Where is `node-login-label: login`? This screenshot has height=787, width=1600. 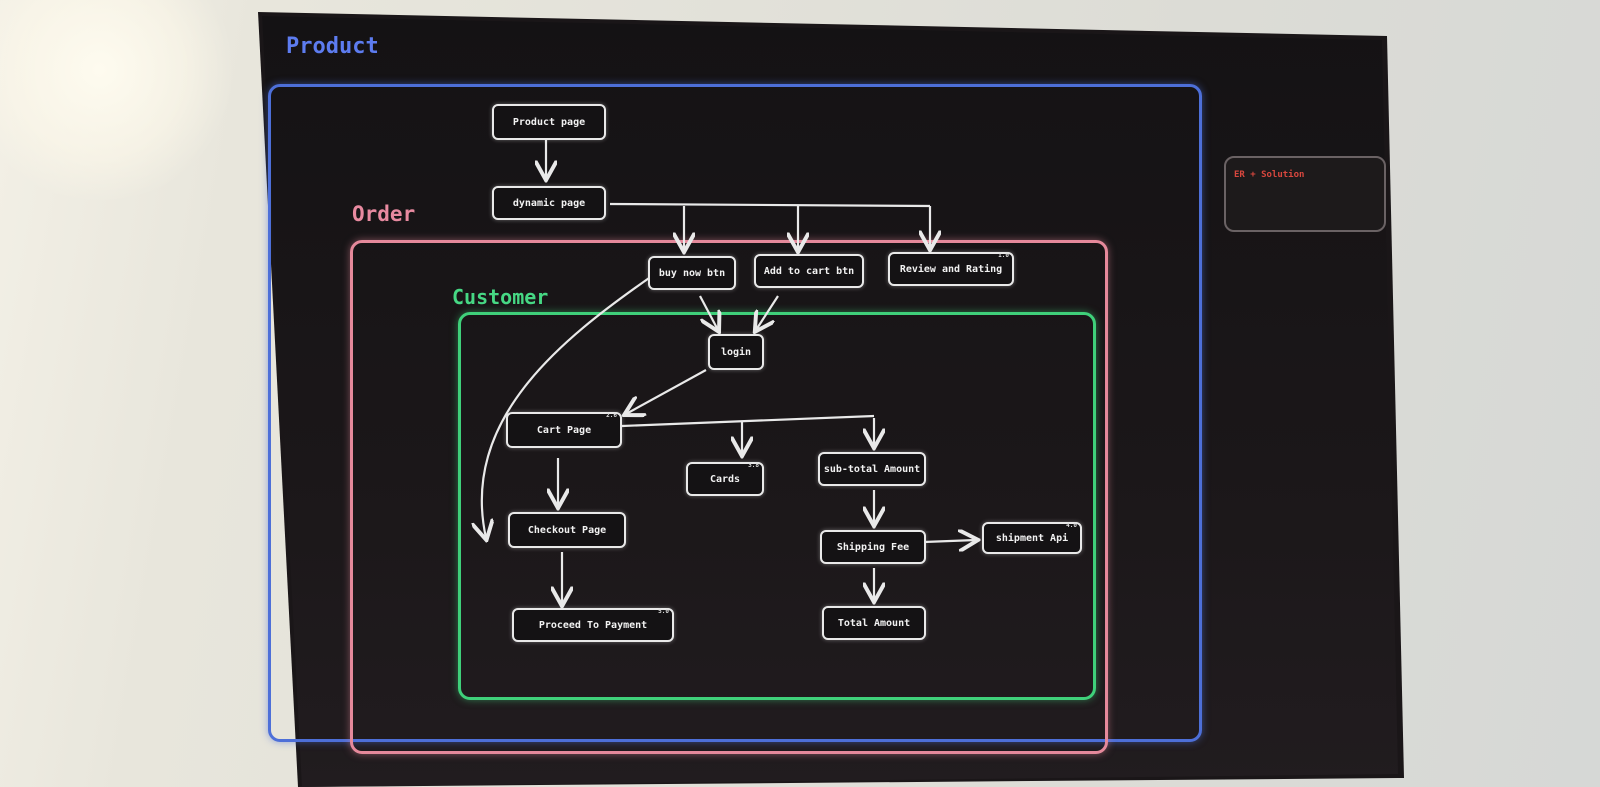 node-login-label: login is located at coordinates (736, 352).